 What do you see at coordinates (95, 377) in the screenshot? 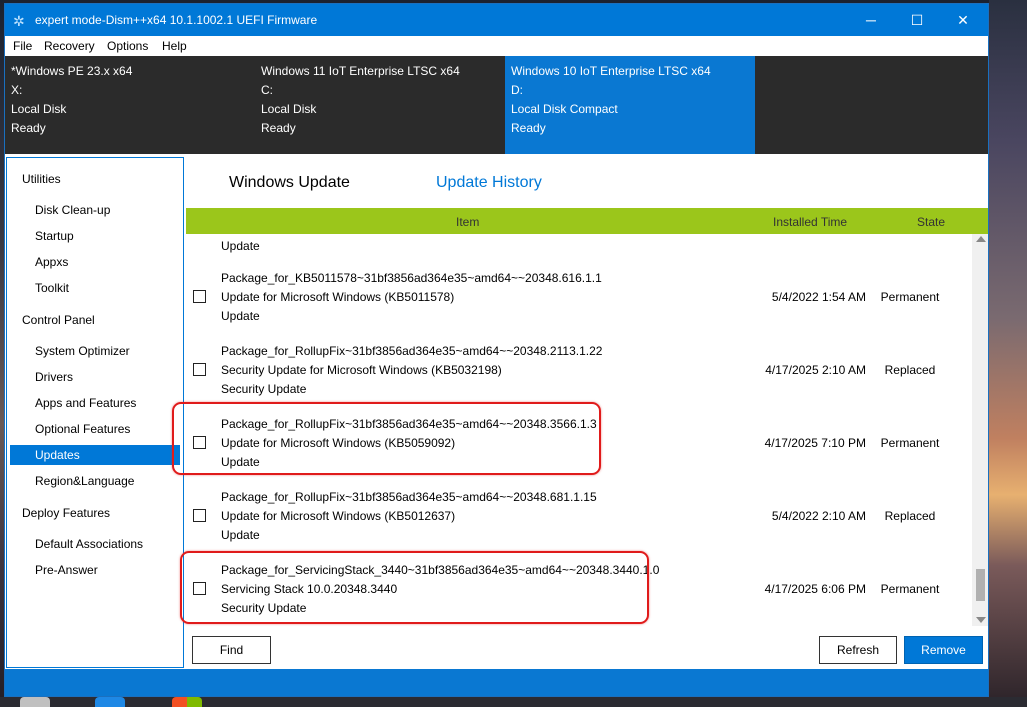
I see `sidebar-item-drivers: Drivers` at bounding box center [95, 377].